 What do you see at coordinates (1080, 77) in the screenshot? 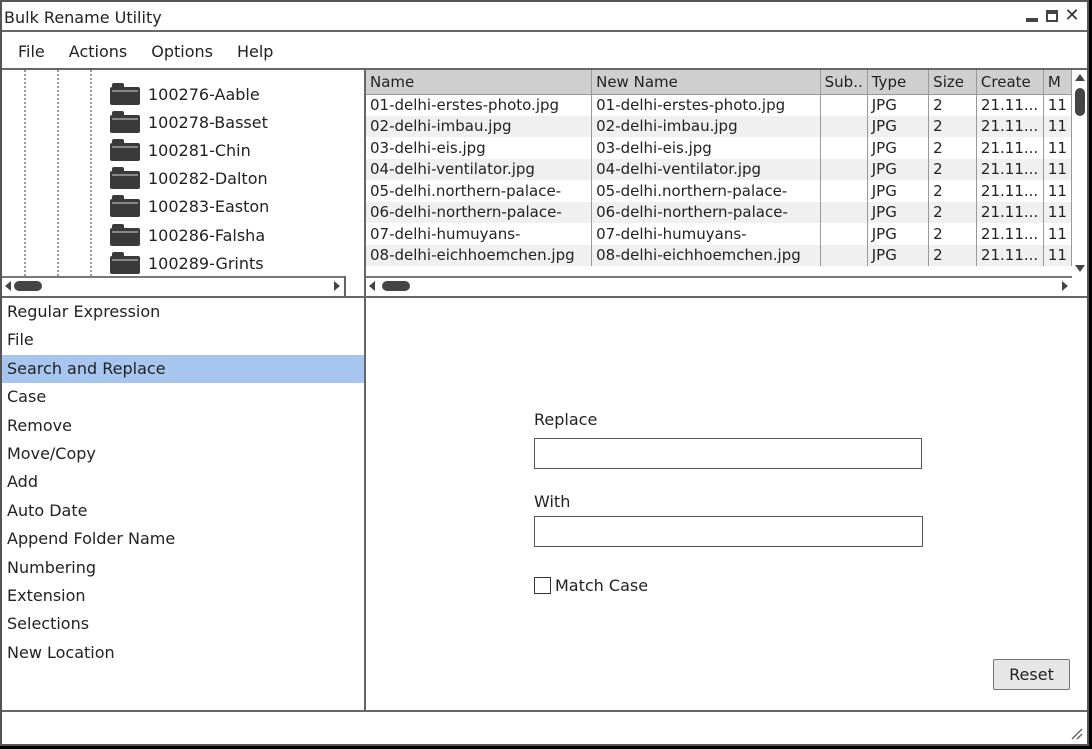
I see `scroll-up-icon` at bounding box center [1080, 77].